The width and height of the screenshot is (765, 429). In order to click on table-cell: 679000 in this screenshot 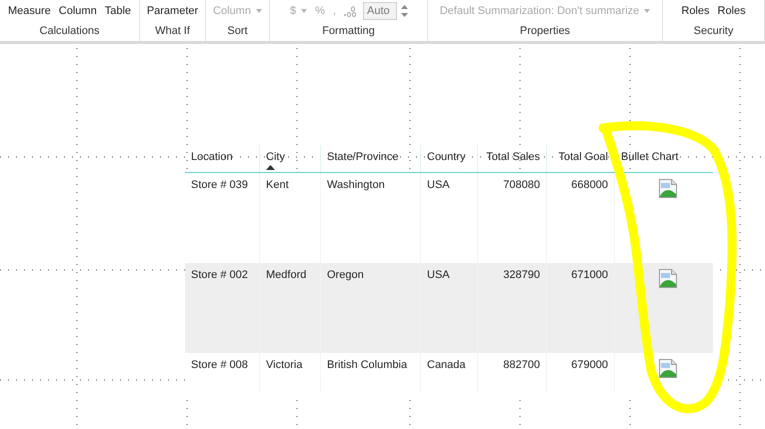, I will do `click(589, 365)`.